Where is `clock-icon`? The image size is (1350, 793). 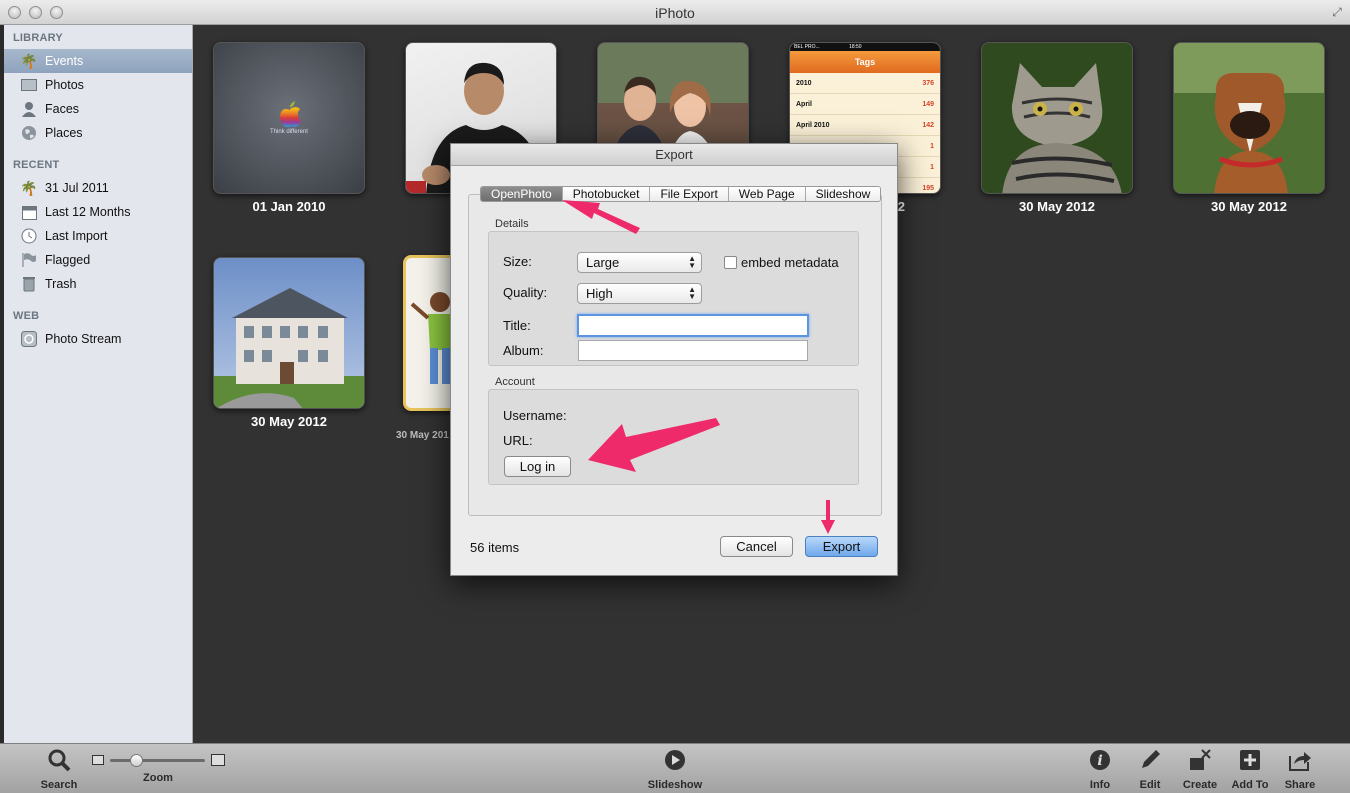
clock-icon is located at coordinates (29, 236).